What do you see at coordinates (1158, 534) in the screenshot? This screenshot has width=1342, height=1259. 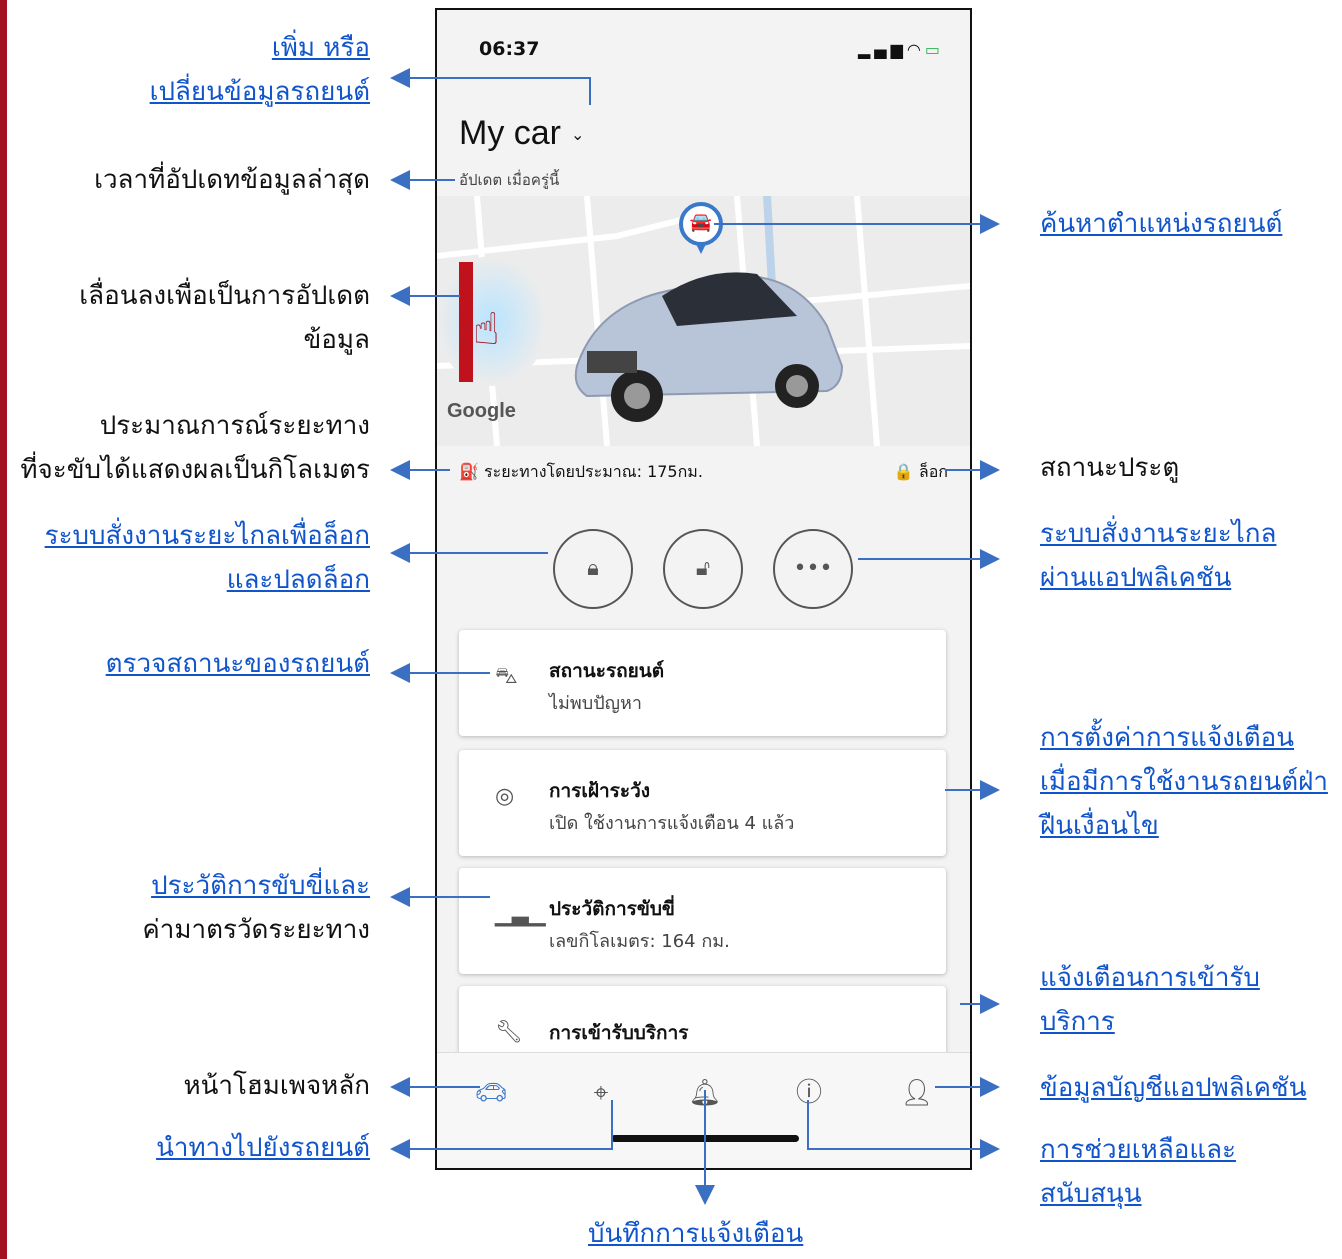 I see `ann-line: ระบบสั่งงานระยะไกล` at bounding box center [1158, 534].